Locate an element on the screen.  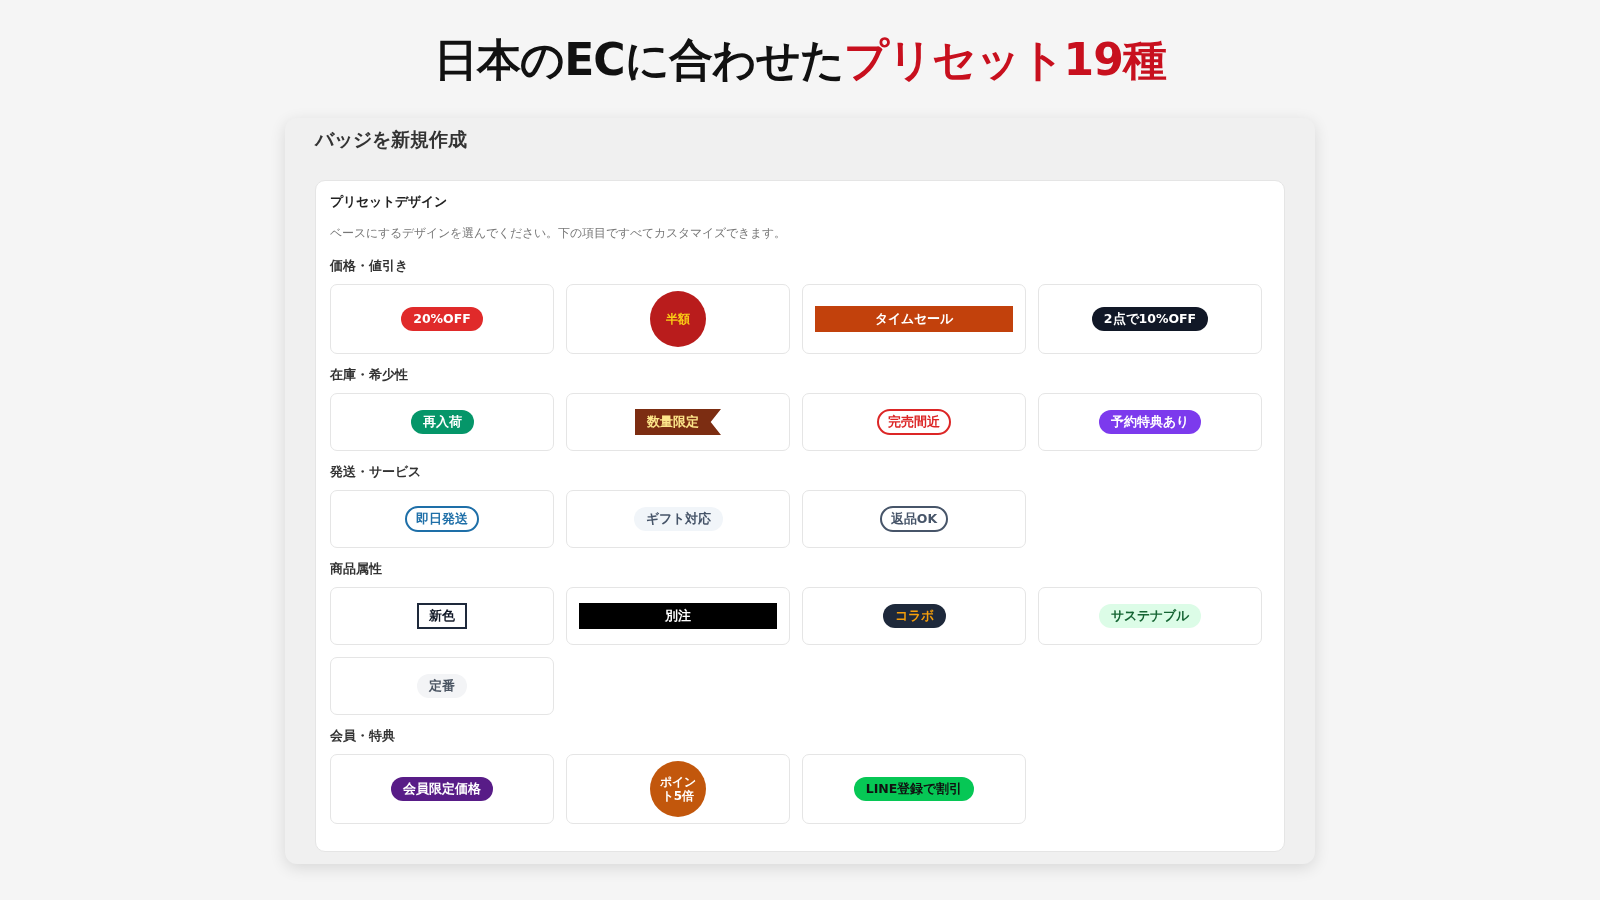
badge-text: 会員限定価格 is located at coordinates (442, 788).